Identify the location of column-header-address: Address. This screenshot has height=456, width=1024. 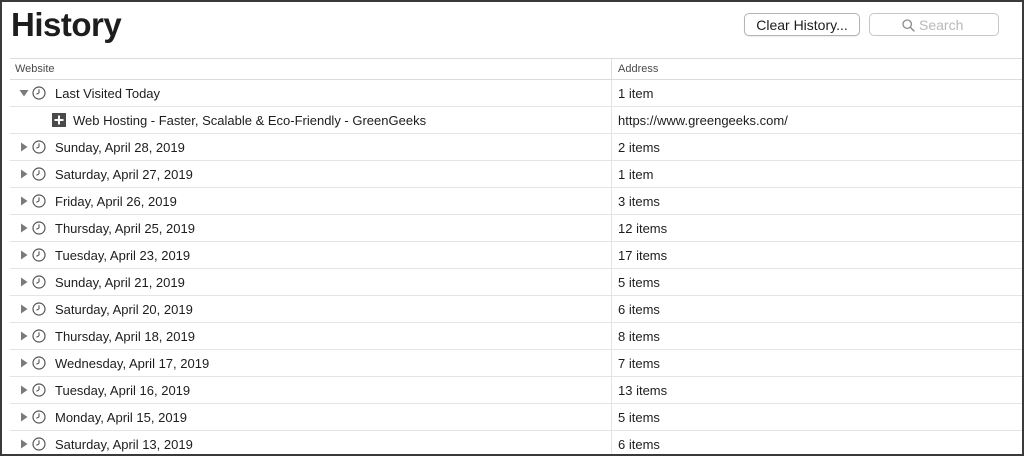
(817, 69).